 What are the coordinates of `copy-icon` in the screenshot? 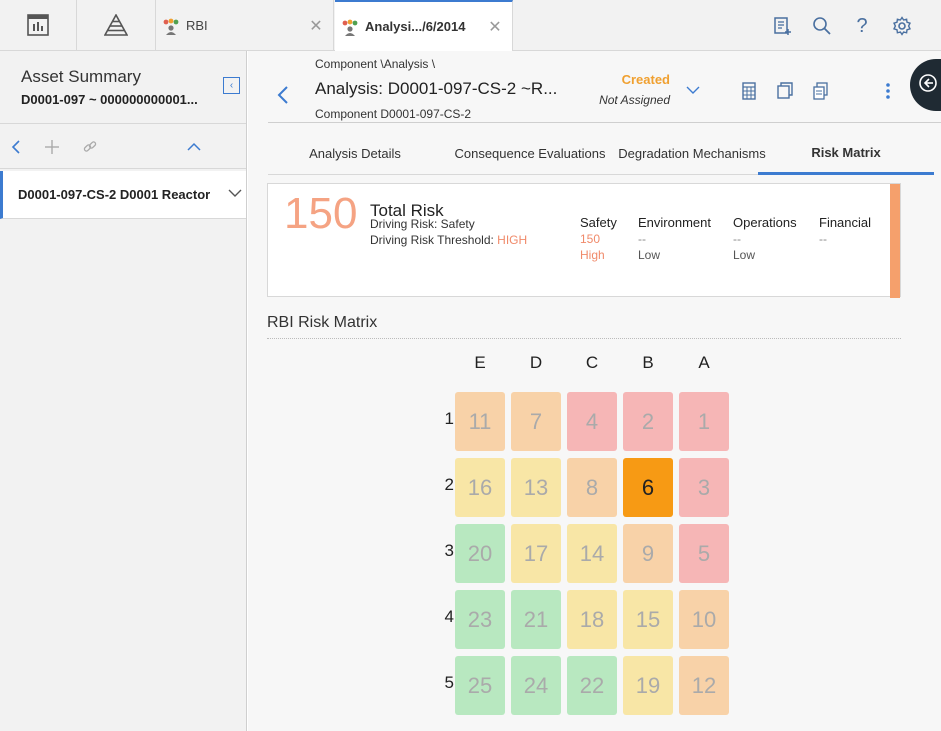 It's located at (785, 91).